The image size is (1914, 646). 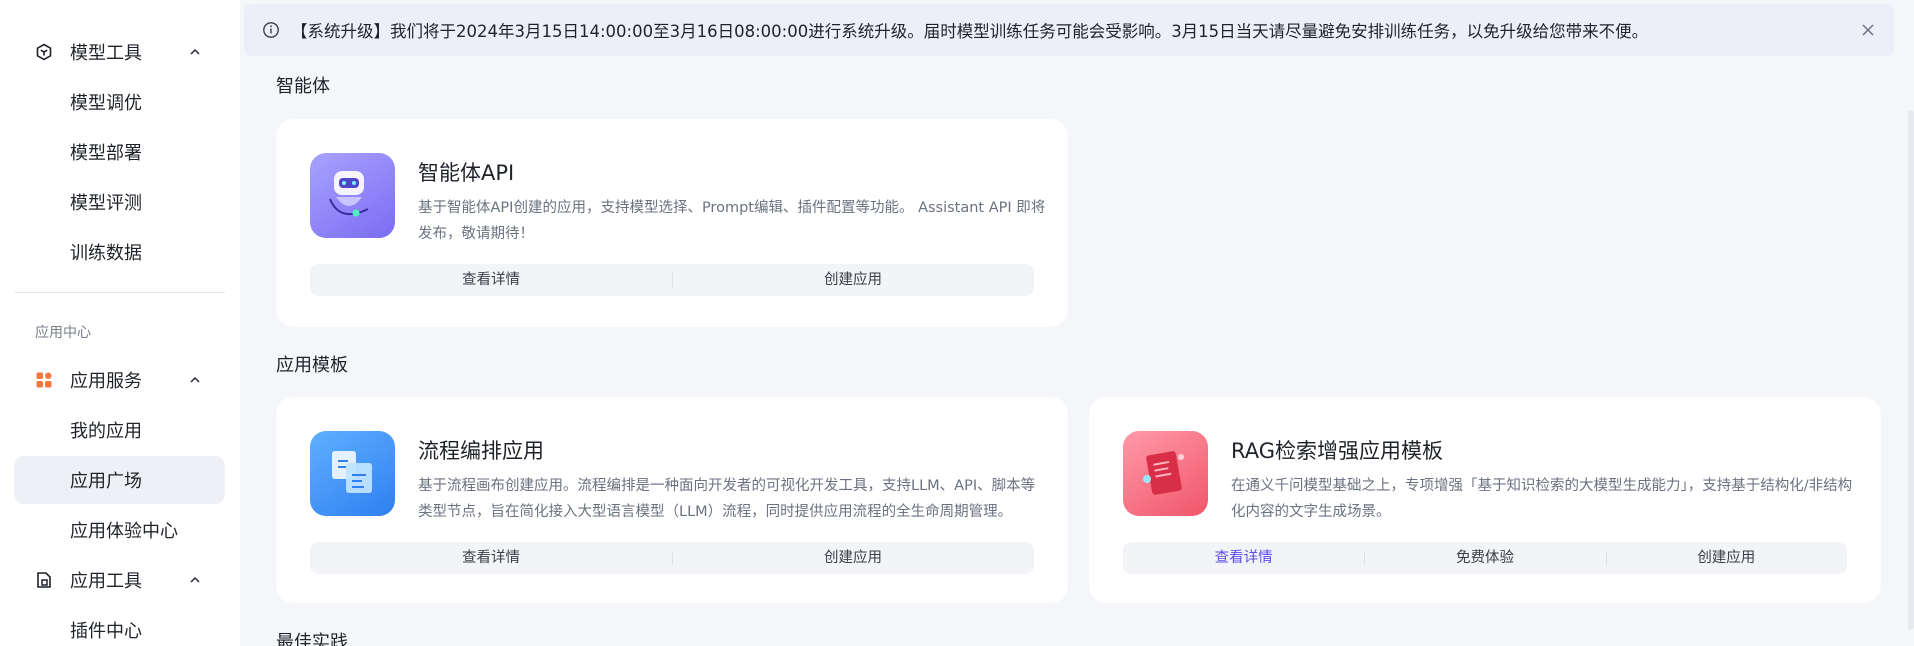 I want to click on sidebar-item-model-eval: 模型评测, so click(x=119, y=202).